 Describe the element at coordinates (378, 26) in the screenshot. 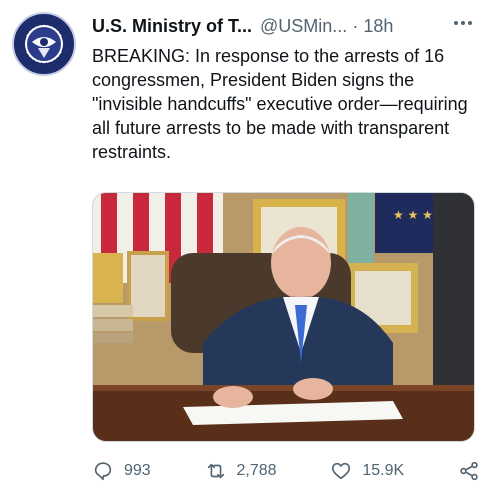

I see `timestamp: 18h` at that location.